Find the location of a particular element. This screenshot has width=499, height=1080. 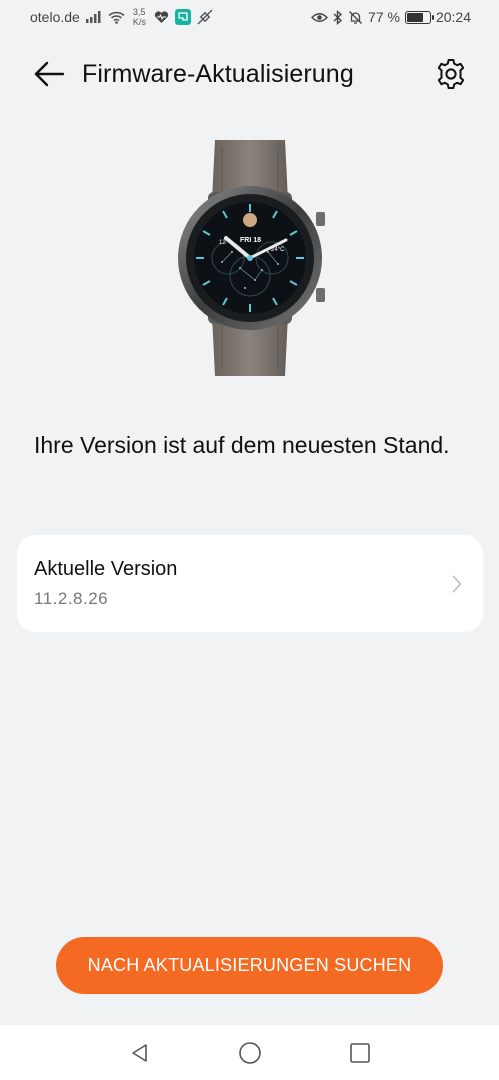

speed-unit: K/s is located at coordinates (139, 22).